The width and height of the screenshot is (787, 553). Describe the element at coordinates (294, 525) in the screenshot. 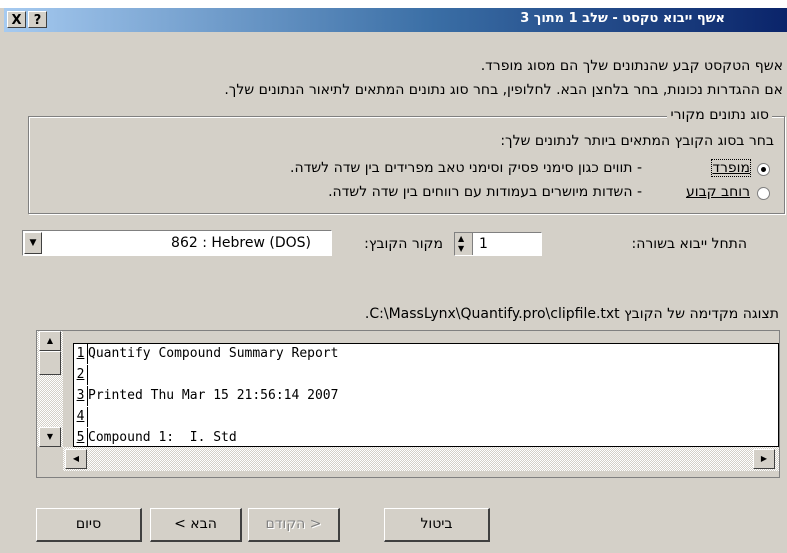

I see `back-button: < הקודם` at that location.